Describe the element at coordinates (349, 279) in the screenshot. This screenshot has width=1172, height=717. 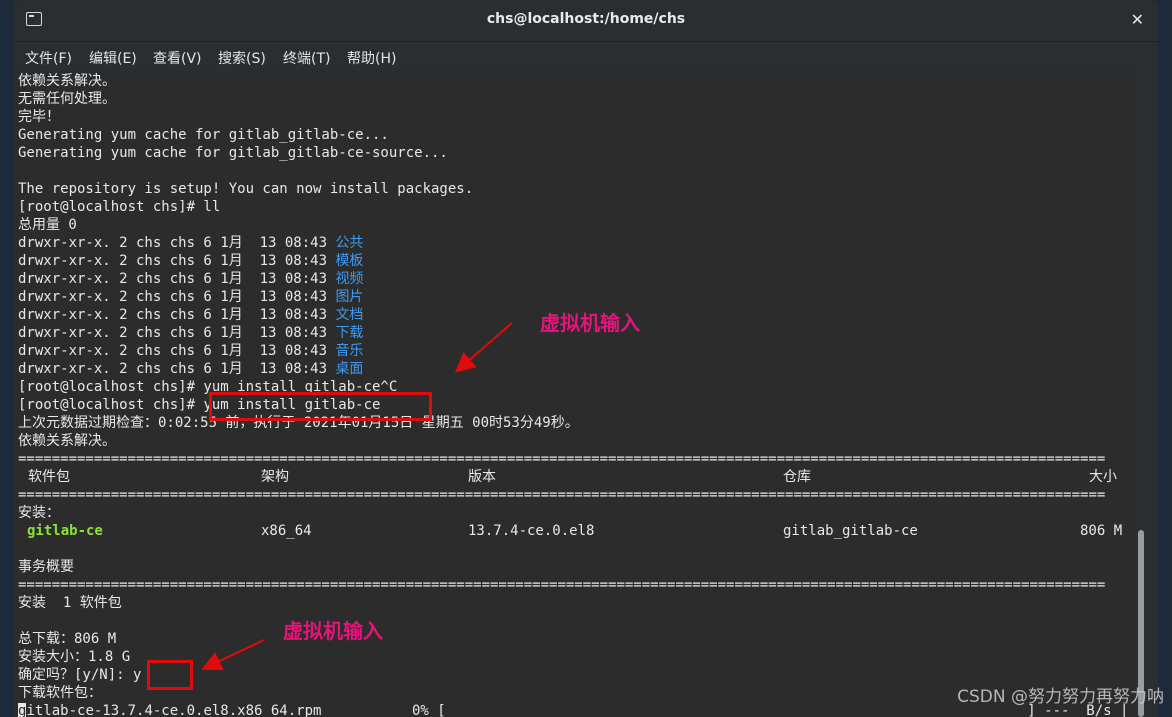
I see `dir-name: 视频` at that location.